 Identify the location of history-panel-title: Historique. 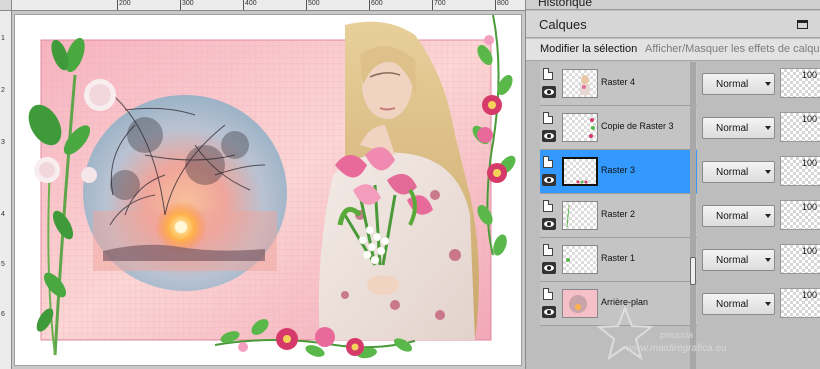
(565, 4).